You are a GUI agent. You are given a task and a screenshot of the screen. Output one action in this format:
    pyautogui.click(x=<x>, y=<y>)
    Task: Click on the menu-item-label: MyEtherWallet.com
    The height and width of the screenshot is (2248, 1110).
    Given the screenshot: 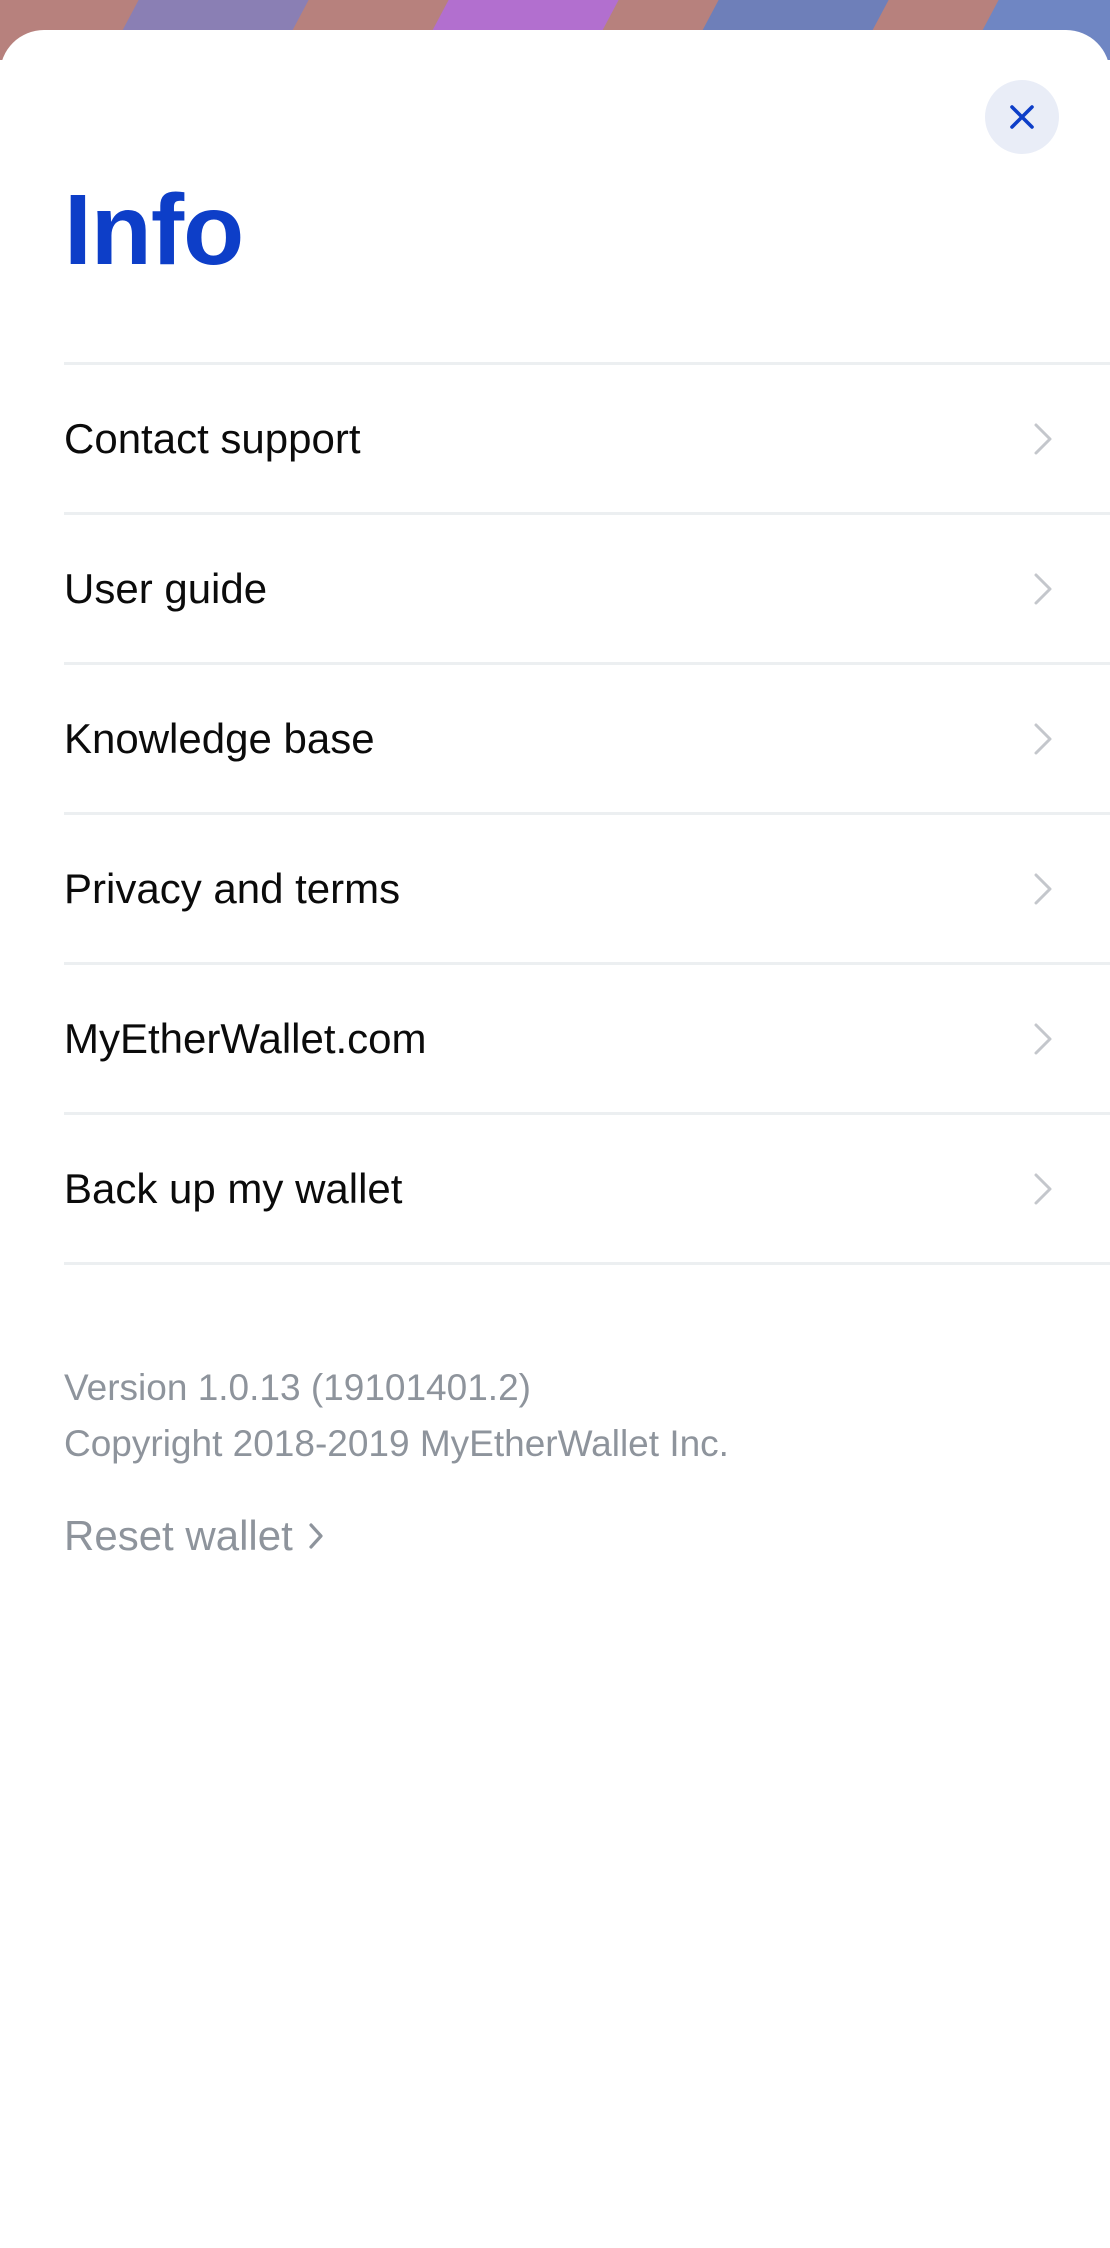 What is the action you would take?
    pyautogui.click(x=245, y=1038)
    